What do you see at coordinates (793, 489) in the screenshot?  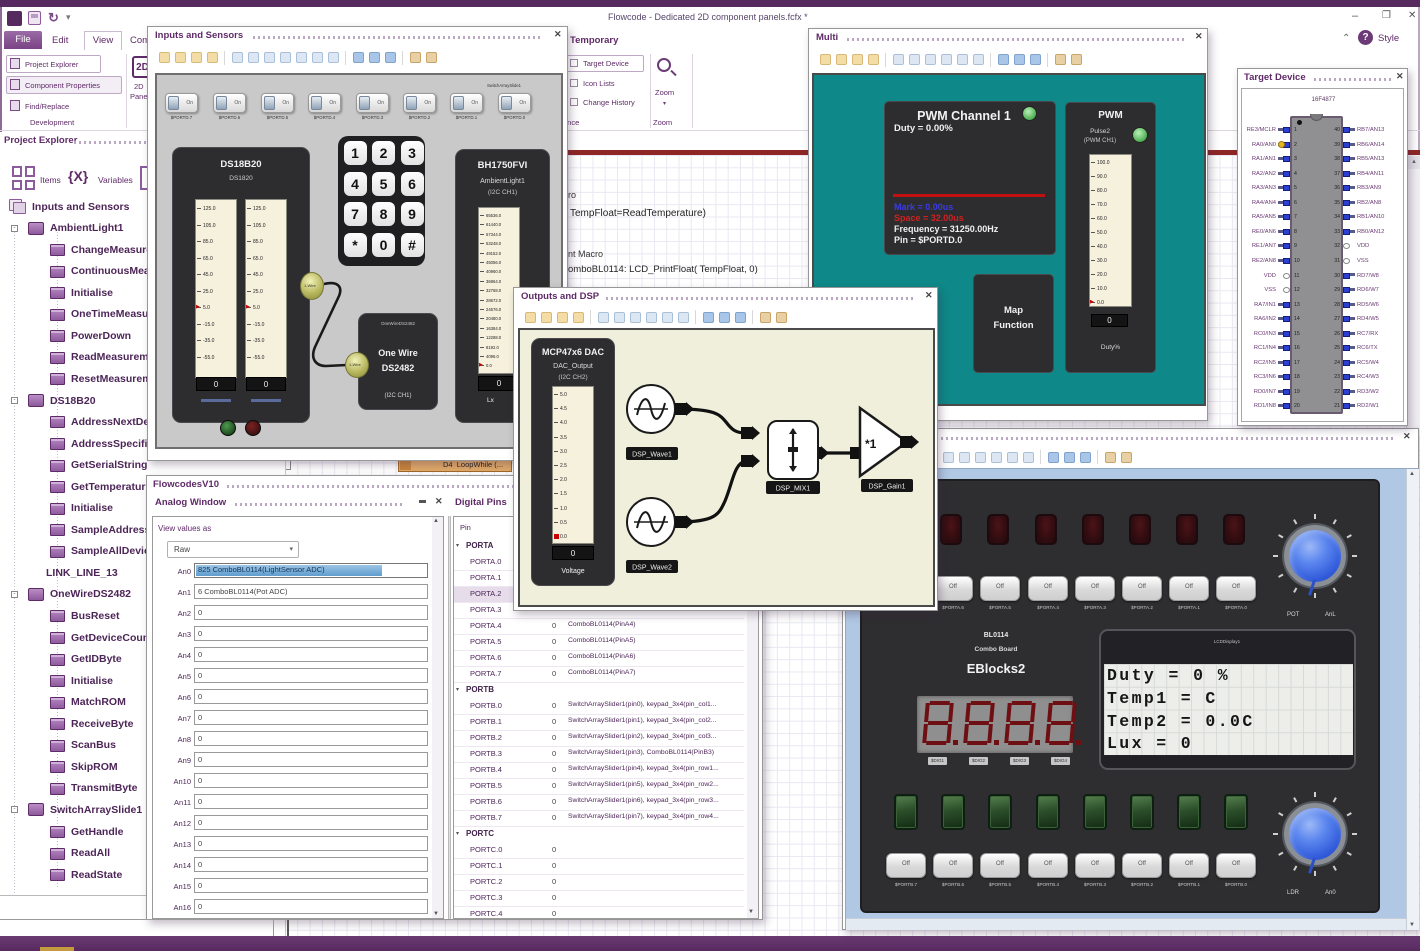 I see `svg-text: DSP_MIX1` at bounding box center [793, 489].